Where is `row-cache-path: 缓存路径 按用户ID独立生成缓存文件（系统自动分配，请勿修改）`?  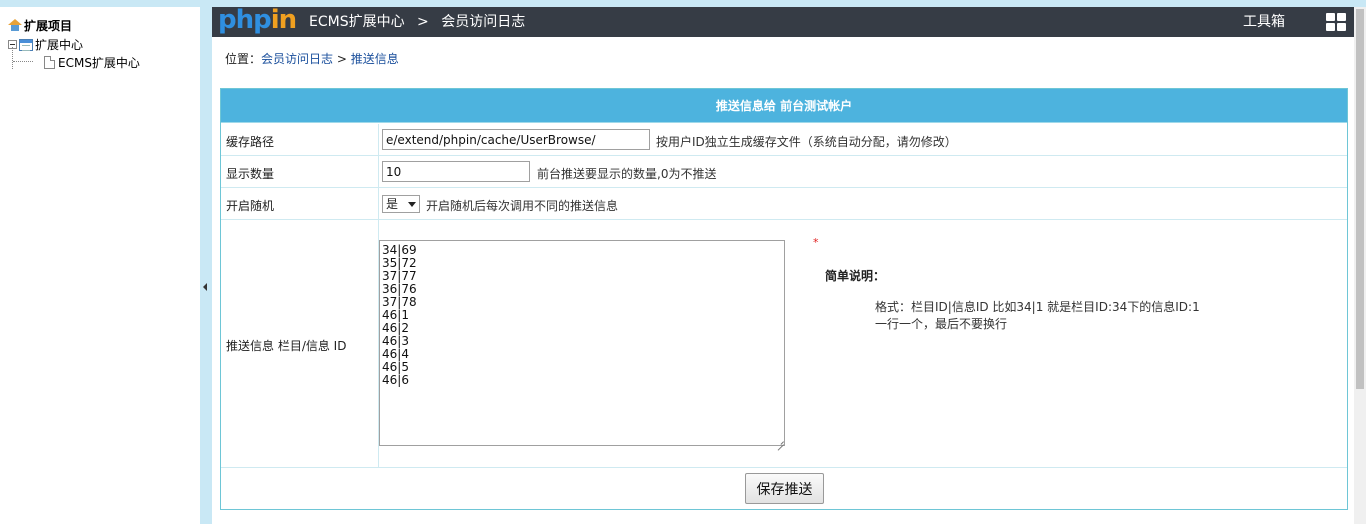 row-cache-path: 缓存路径 按用户ID独立生成缓存文件（系统自动分配，请勿修改） is located at coordinates (784, 140).